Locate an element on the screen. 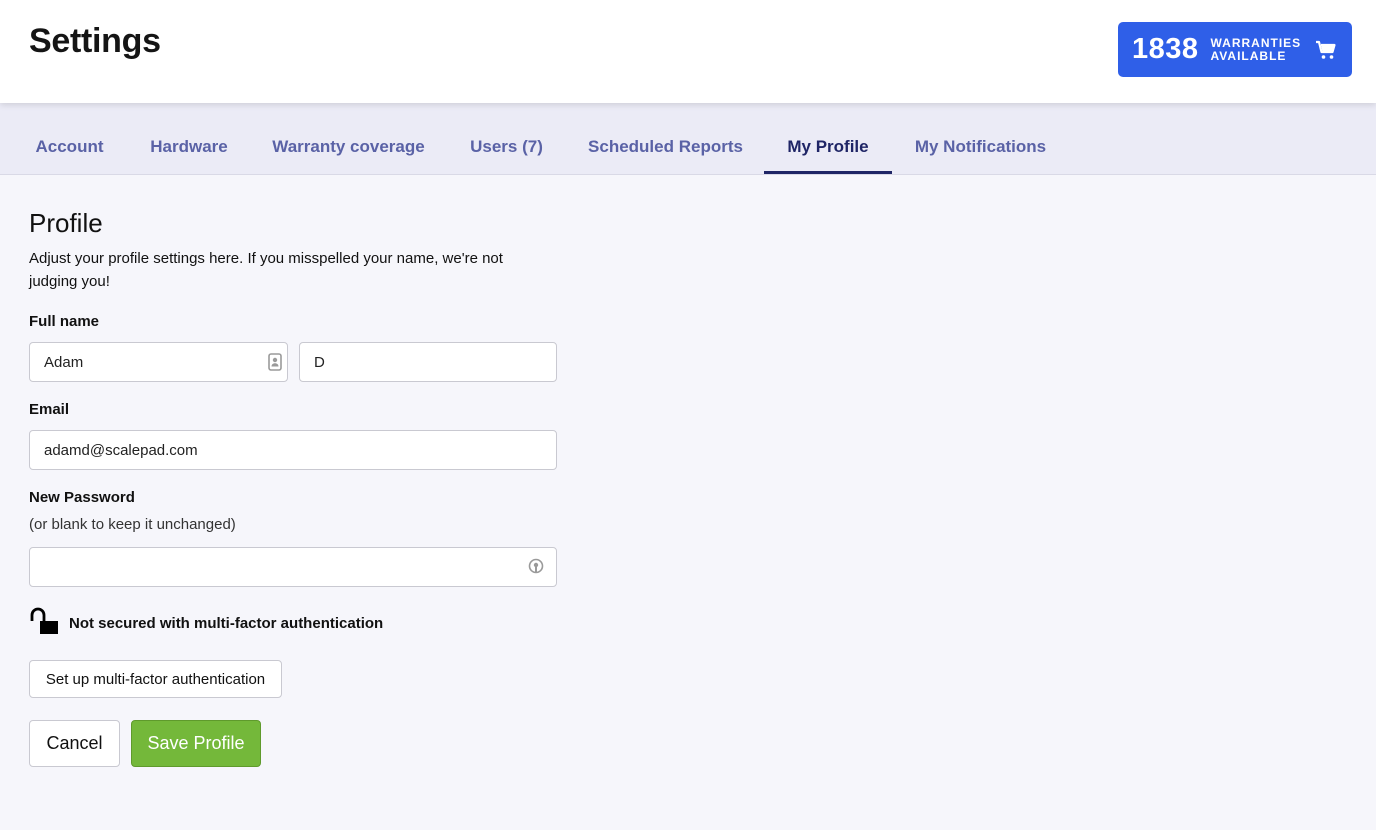 Image resolution: width=1376 pixels, height=830 pixels. page-header: Settings 1838 WARRANTIES AVAILABLE is located at coordinates (688, 51).